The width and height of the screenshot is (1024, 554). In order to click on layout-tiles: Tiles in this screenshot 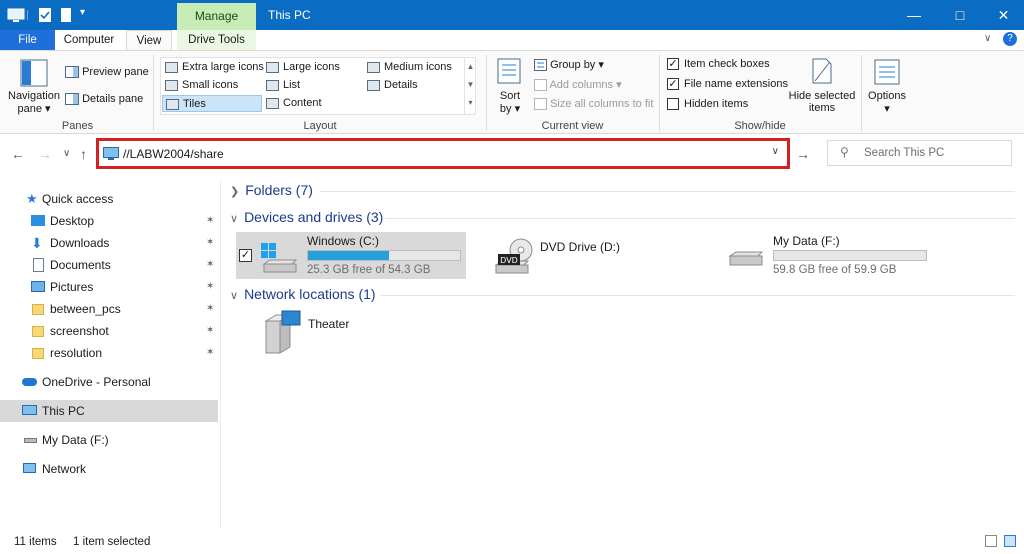, I will do `click(212, 103)`.